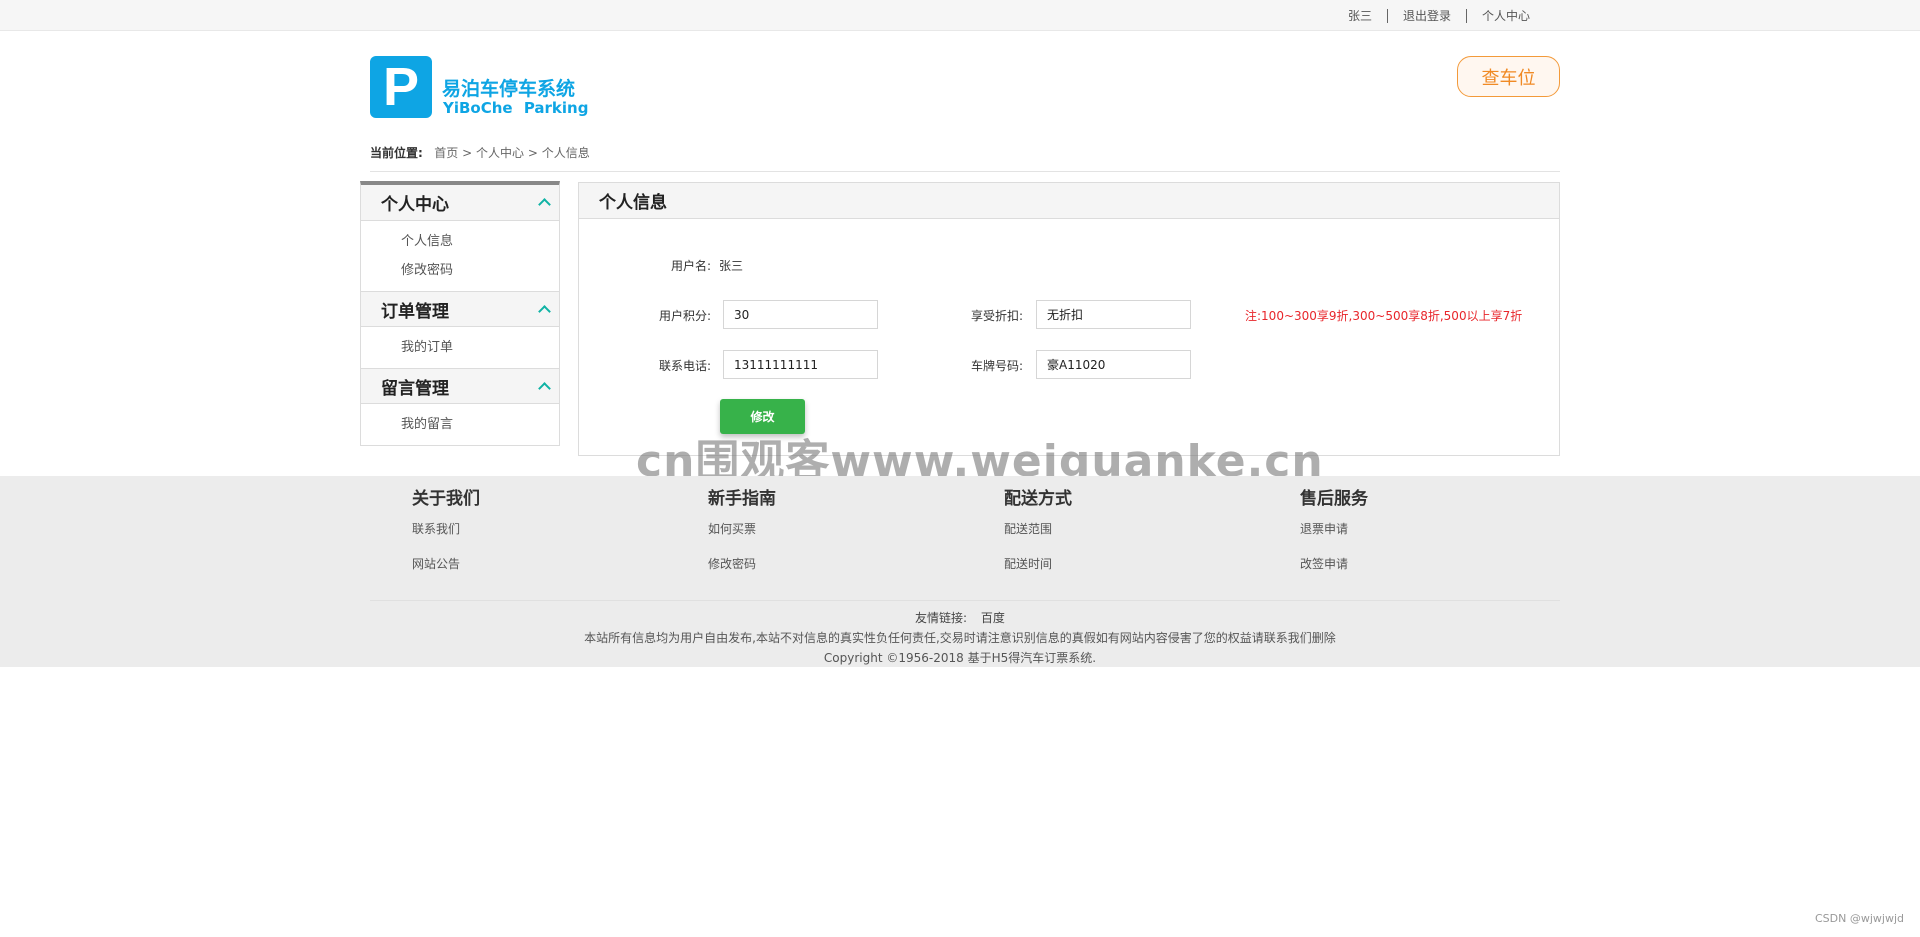 This screenshot has width=1920, height=937. I want to click on username-label: 用户名:, so click(691, 266).